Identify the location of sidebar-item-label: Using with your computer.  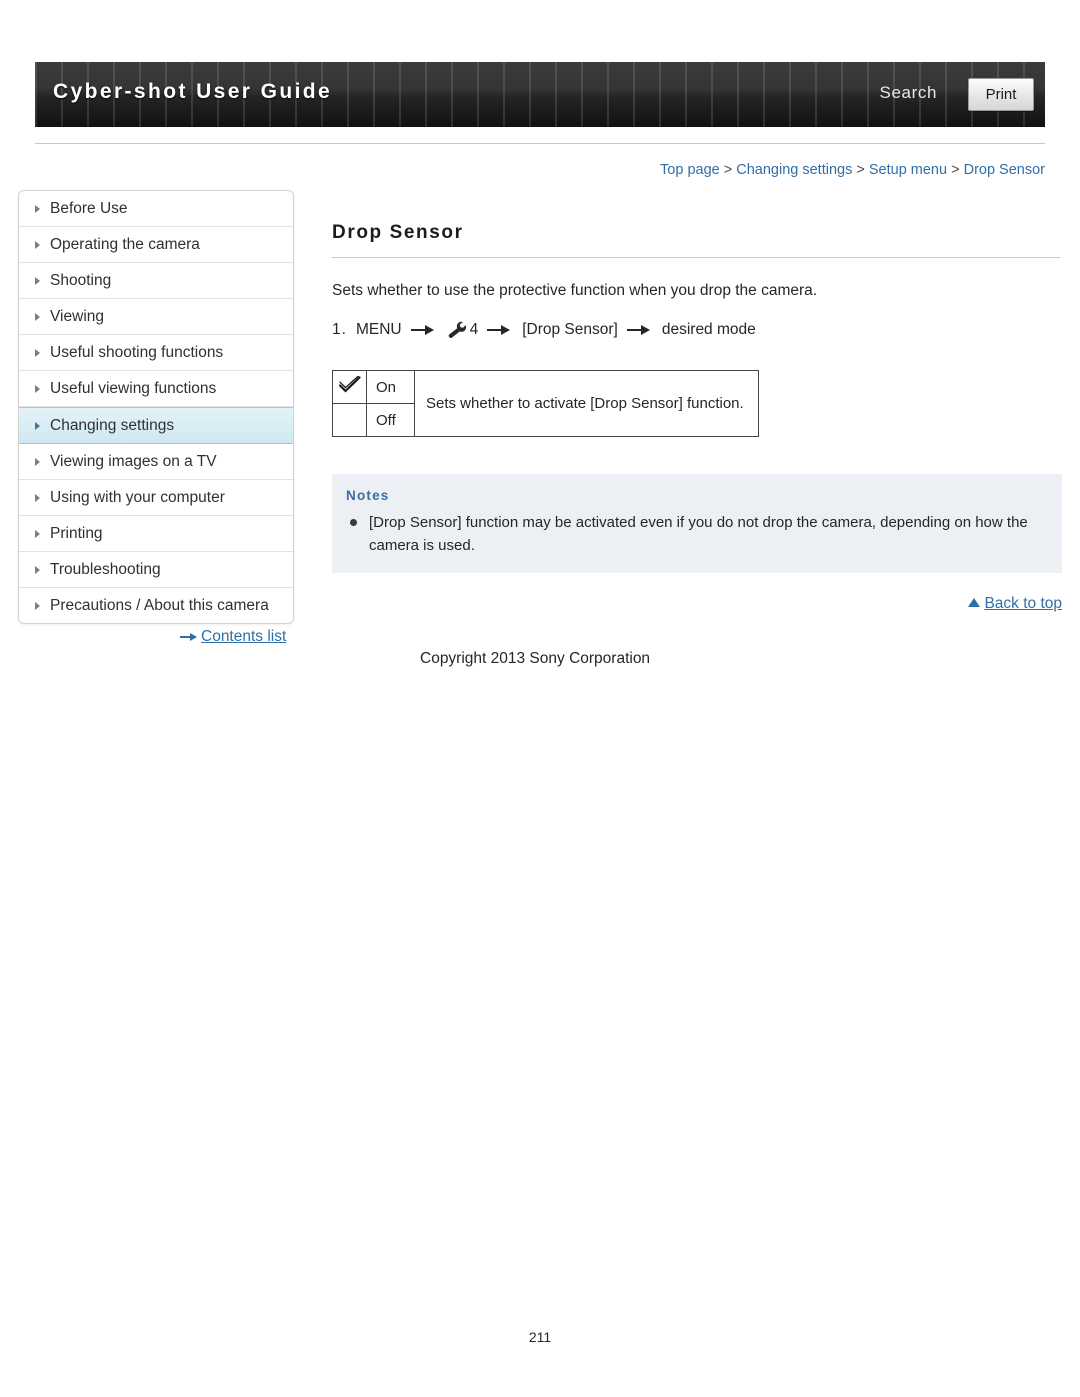
(137, 497).